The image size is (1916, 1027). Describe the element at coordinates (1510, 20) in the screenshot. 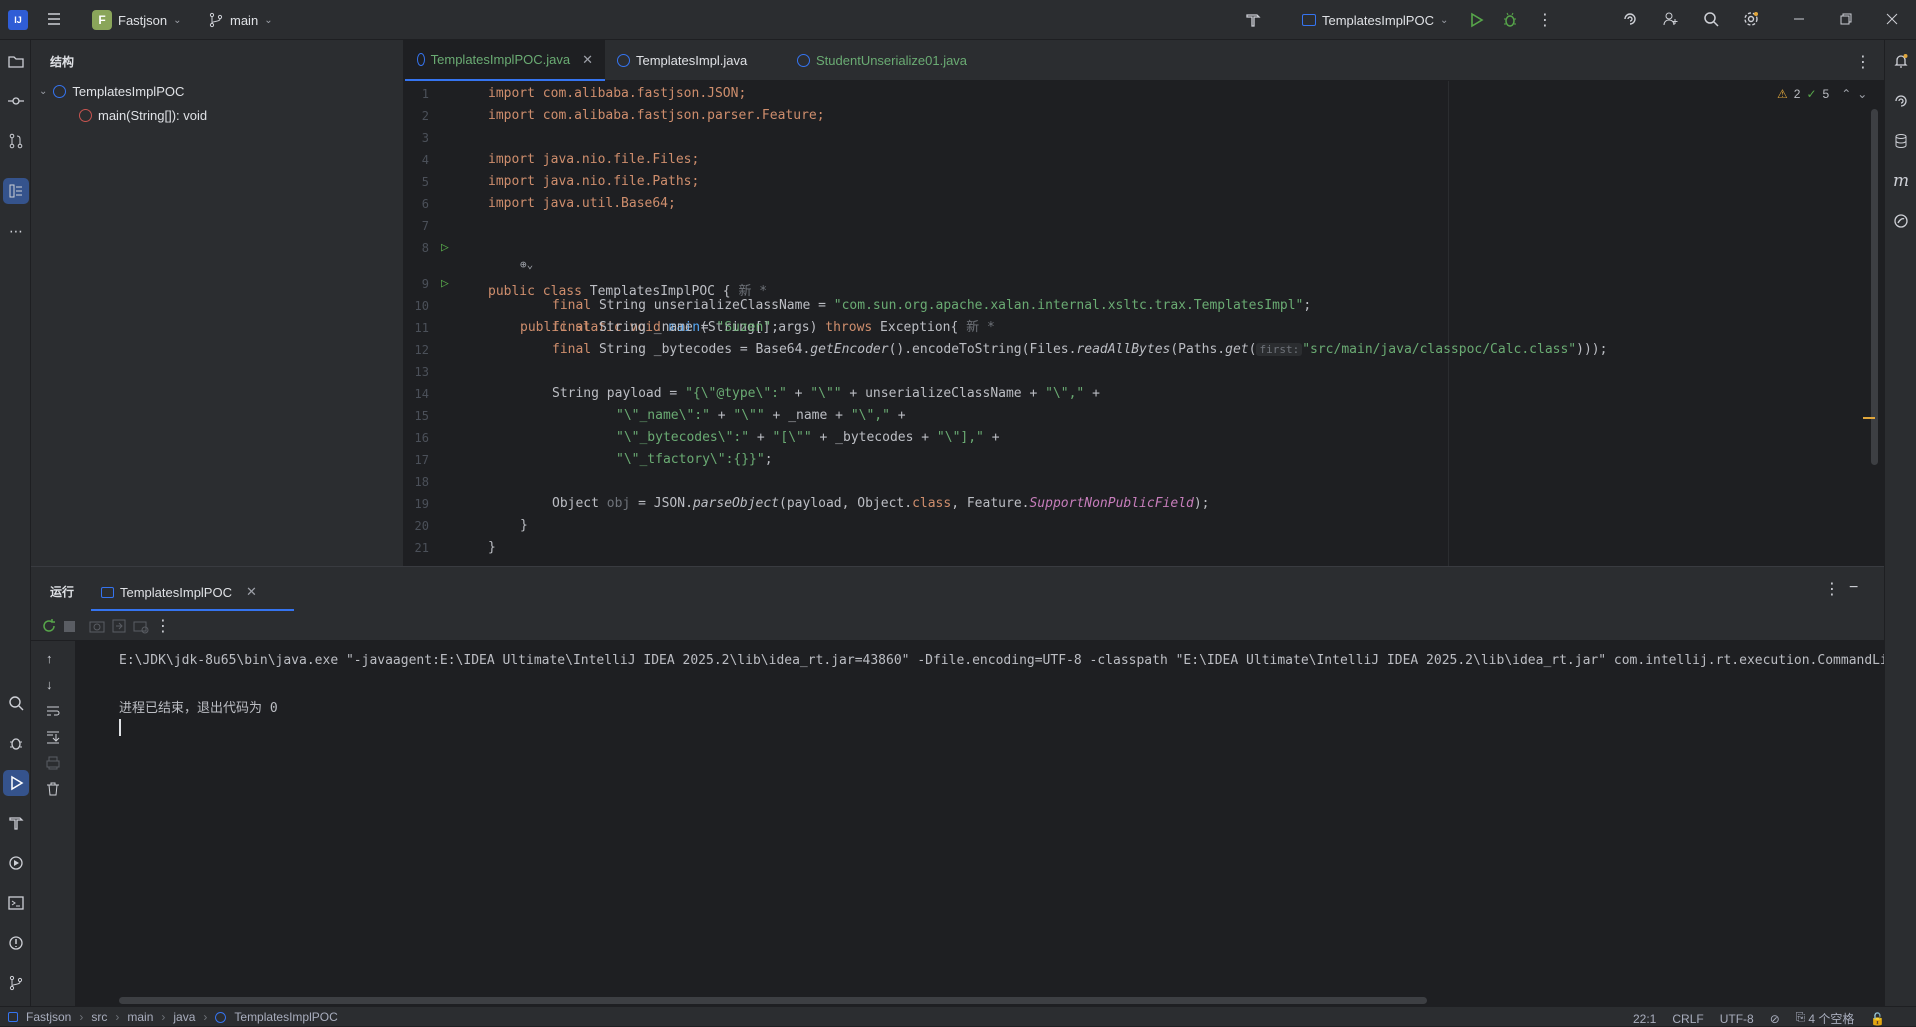

I see `debug-icon` at that location.